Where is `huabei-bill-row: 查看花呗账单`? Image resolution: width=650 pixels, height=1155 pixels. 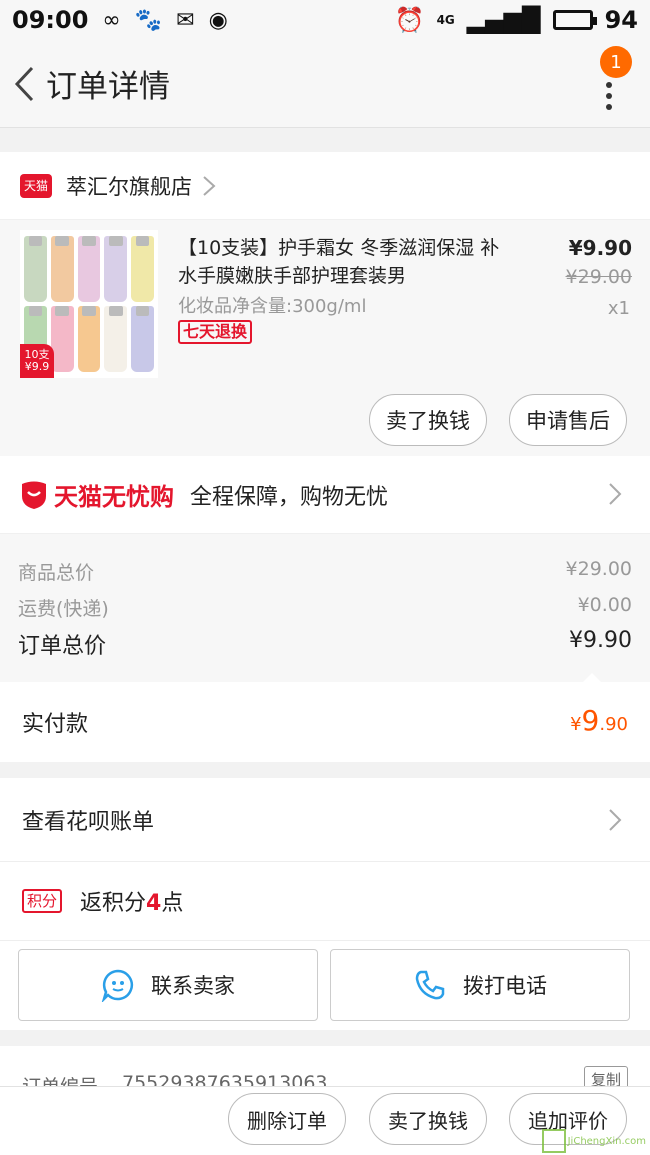 huabei-bill-row: 查看花呗账单 is located at coordinates (325, 820).